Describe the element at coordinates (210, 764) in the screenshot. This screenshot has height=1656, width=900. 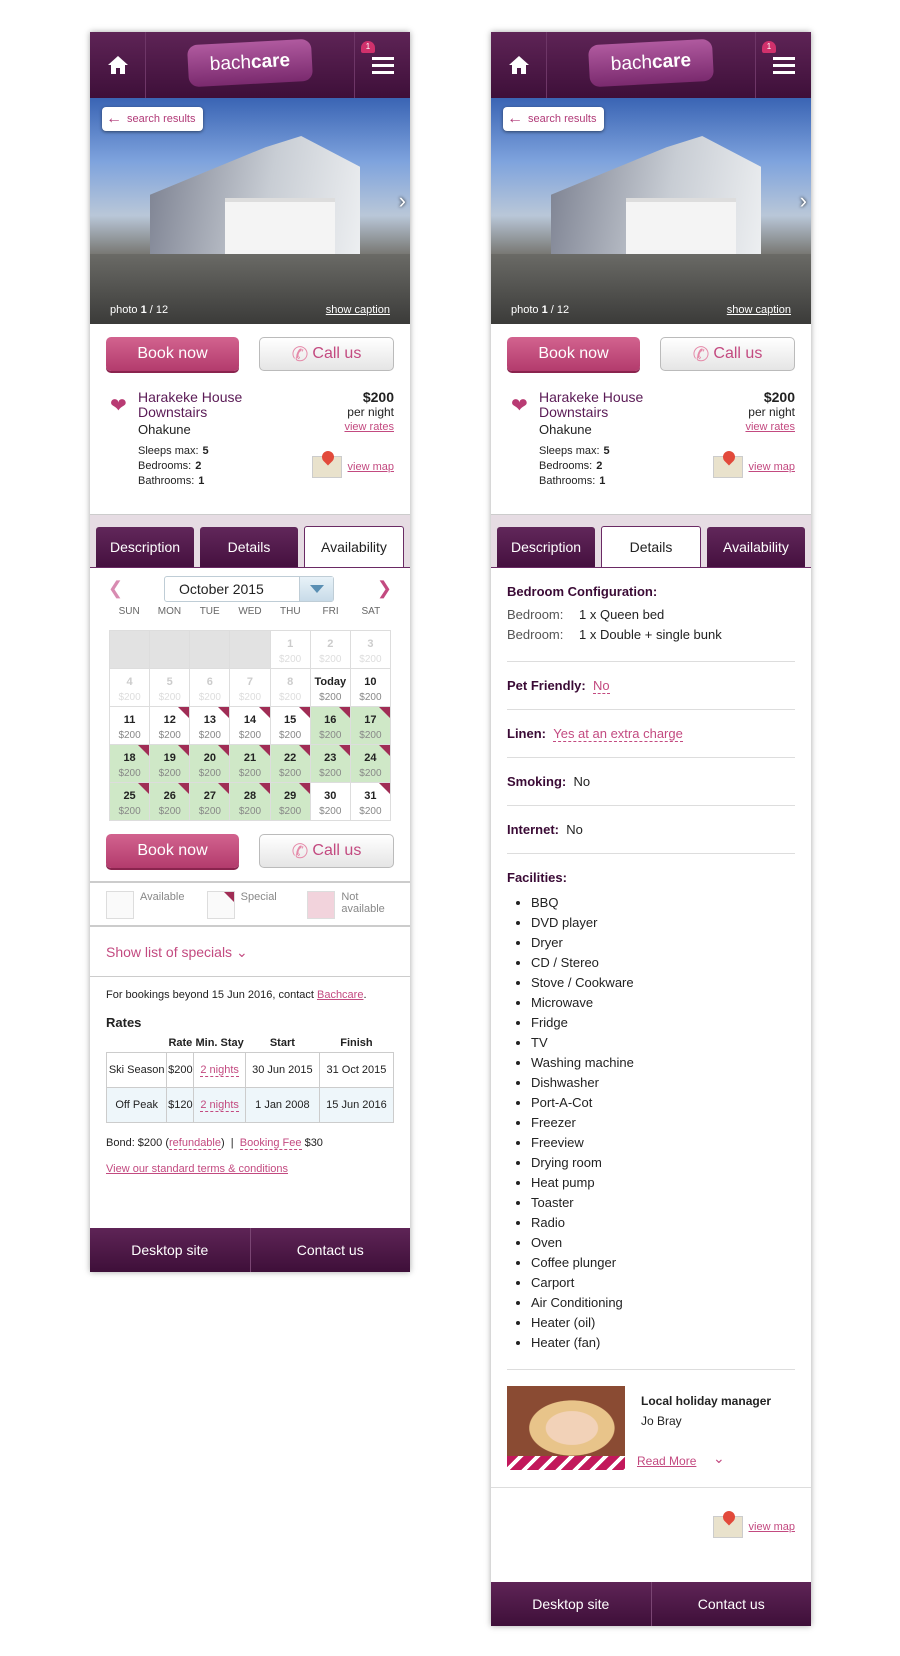
I see `calendar-day: 20 $200` at that location.